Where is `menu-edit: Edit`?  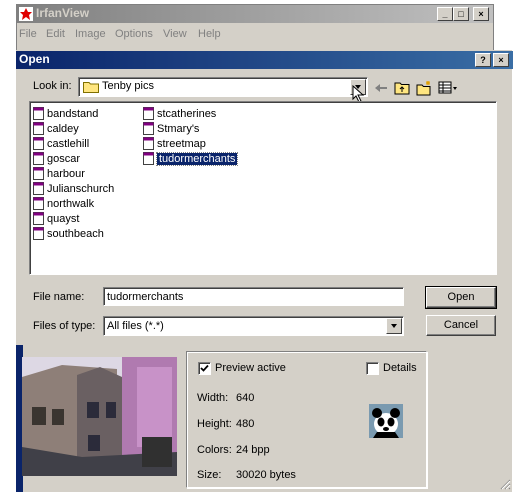 menu-edit: Edit is located at coordinates (55, 34).